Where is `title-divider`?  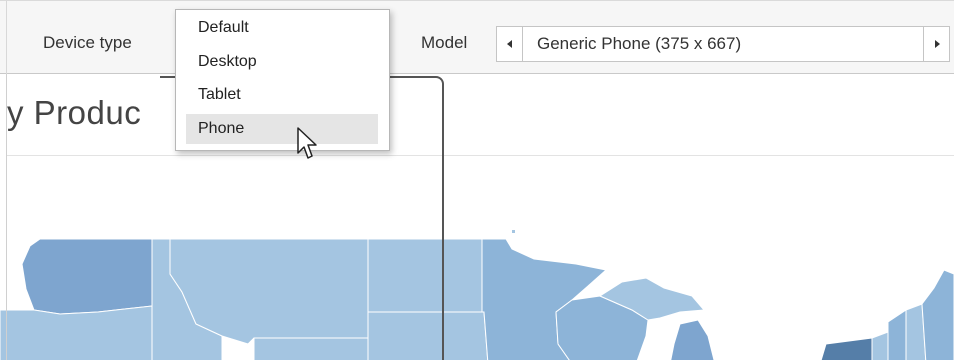
title-divider is located at coordinates (480, 155).